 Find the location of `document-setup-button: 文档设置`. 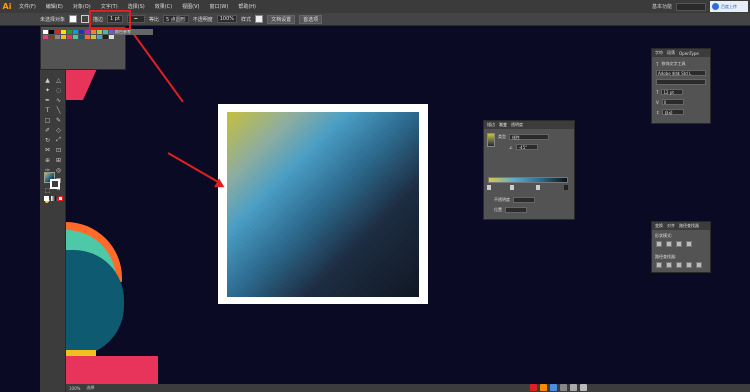

document-setup-button: 文档设置 is located at coordinates (281, 19).